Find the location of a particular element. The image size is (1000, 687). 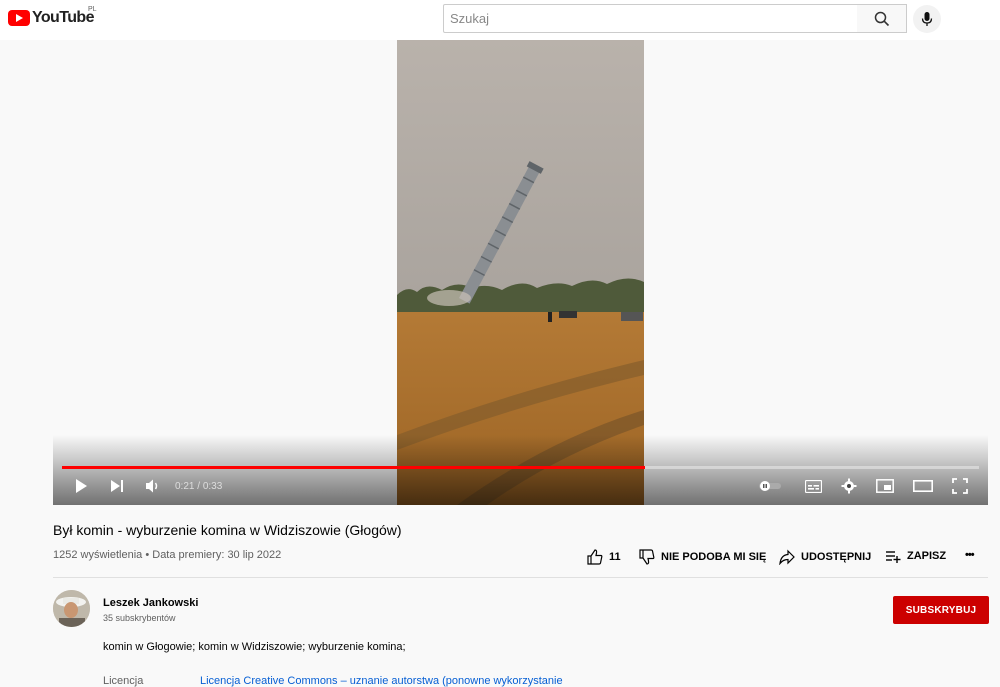

like-count: 11 is located at coordinates (615, 557).